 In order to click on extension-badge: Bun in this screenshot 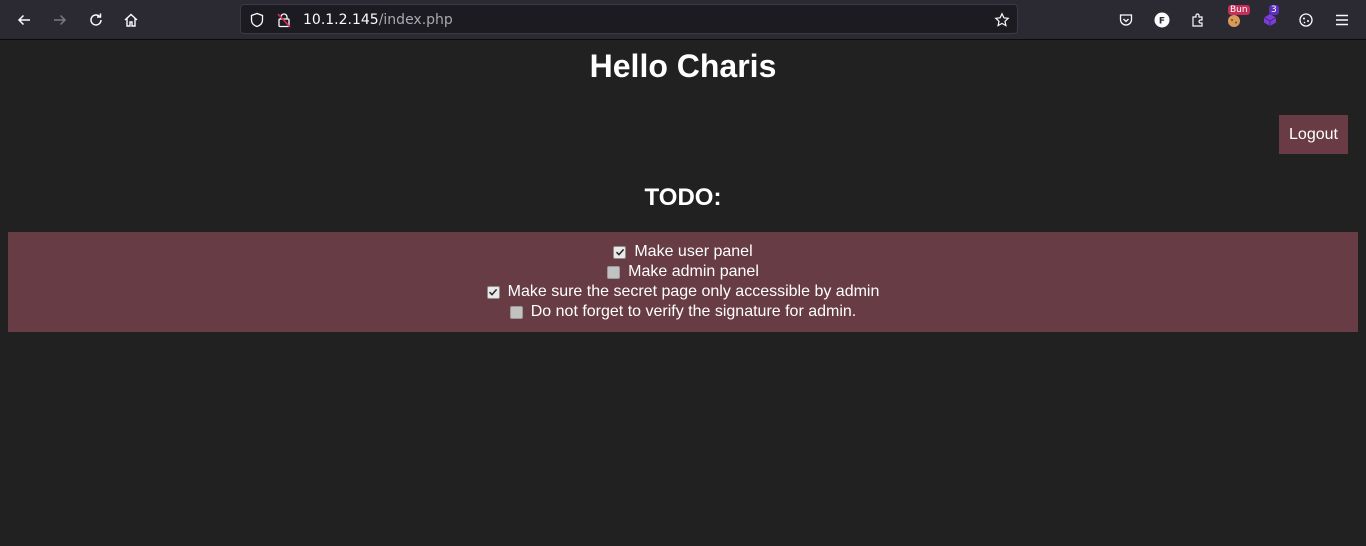, I will do `click(1239, 10)`.